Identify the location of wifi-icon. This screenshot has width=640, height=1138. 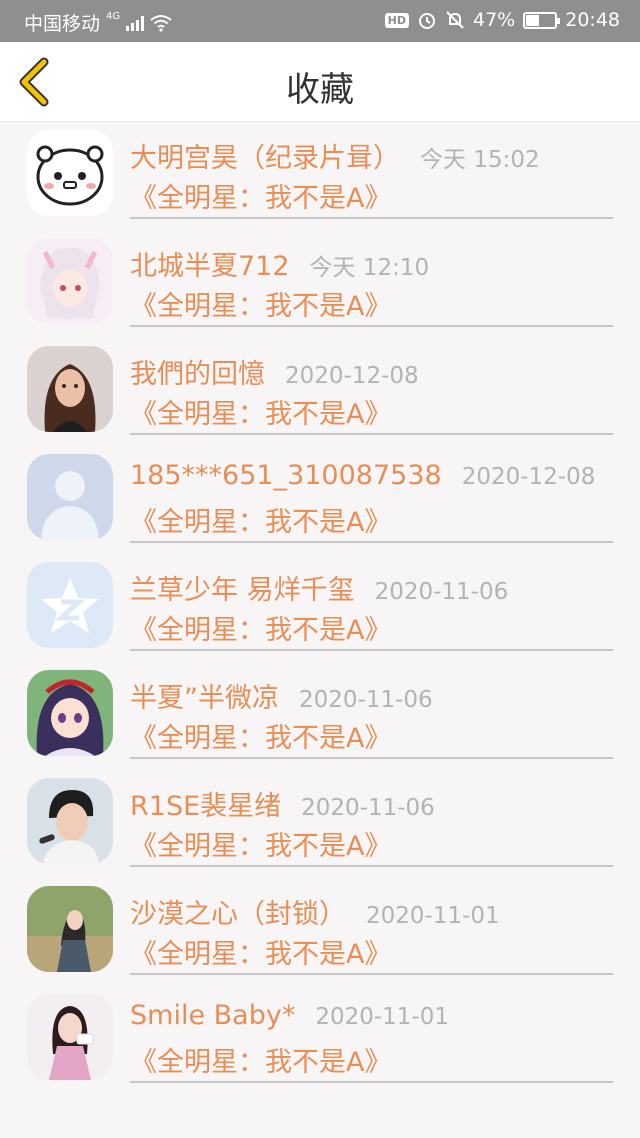
(161, 23).